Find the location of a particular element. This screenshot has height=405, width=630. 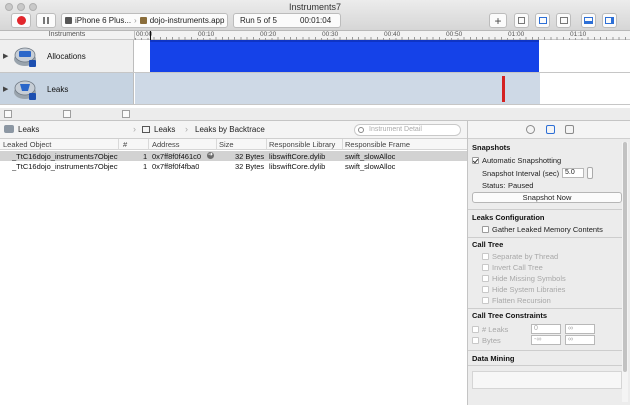

view-toggle-3-button is located at coordinates (563, 20).